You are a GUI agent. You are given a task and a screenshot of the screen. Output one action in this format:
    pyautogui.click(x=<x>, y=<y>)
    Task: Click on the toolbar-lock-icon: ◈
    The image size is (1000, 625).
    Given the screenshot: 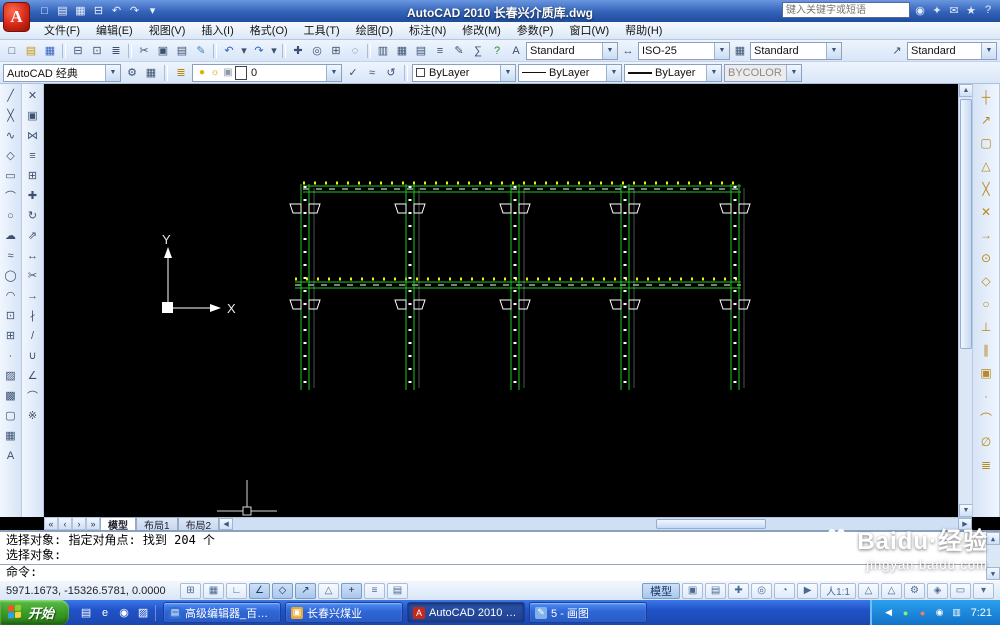 What is the action you would take?
    pyautogui.click(x=937, y=590)
    